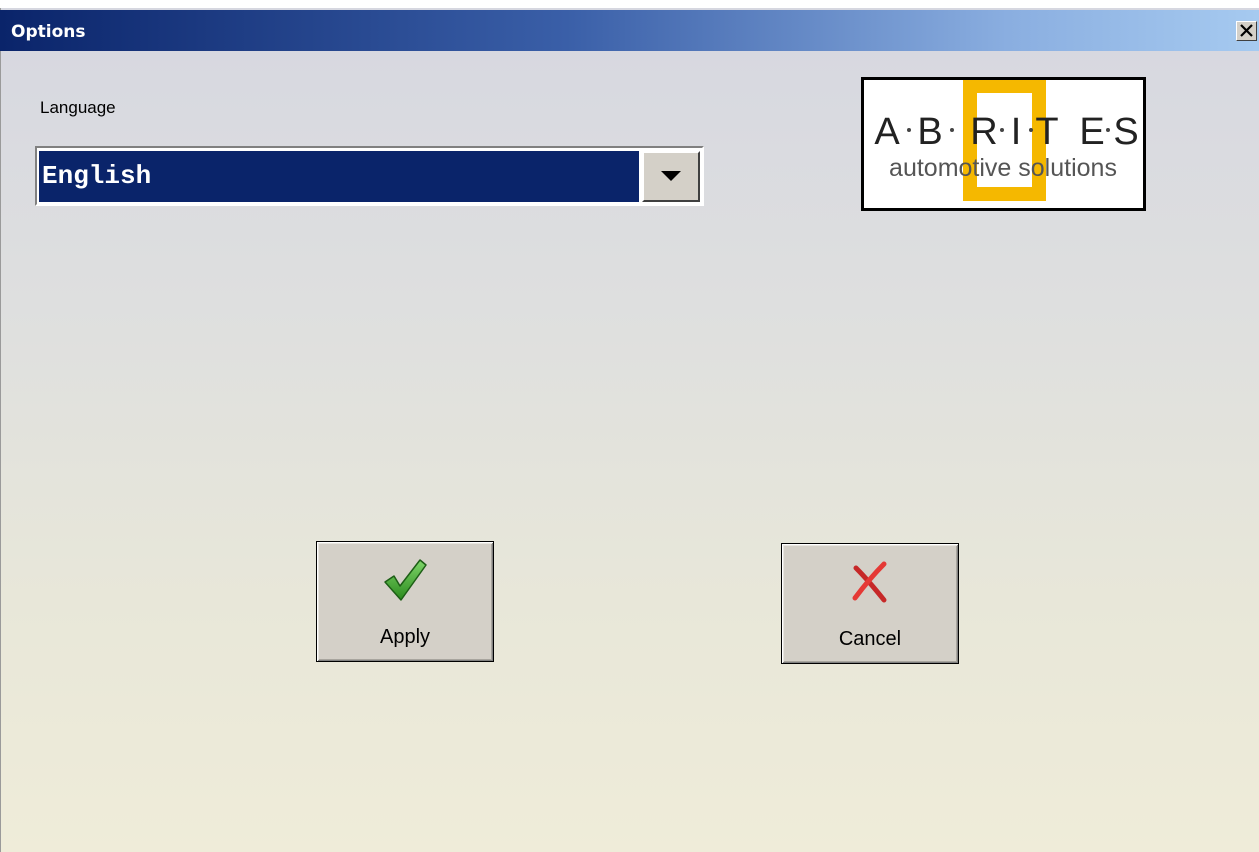 The height and width of the screenshot is (852, 1259). I want to click on abrites-logo: A B R I T E S automotive solutions, so click(1003, 144).